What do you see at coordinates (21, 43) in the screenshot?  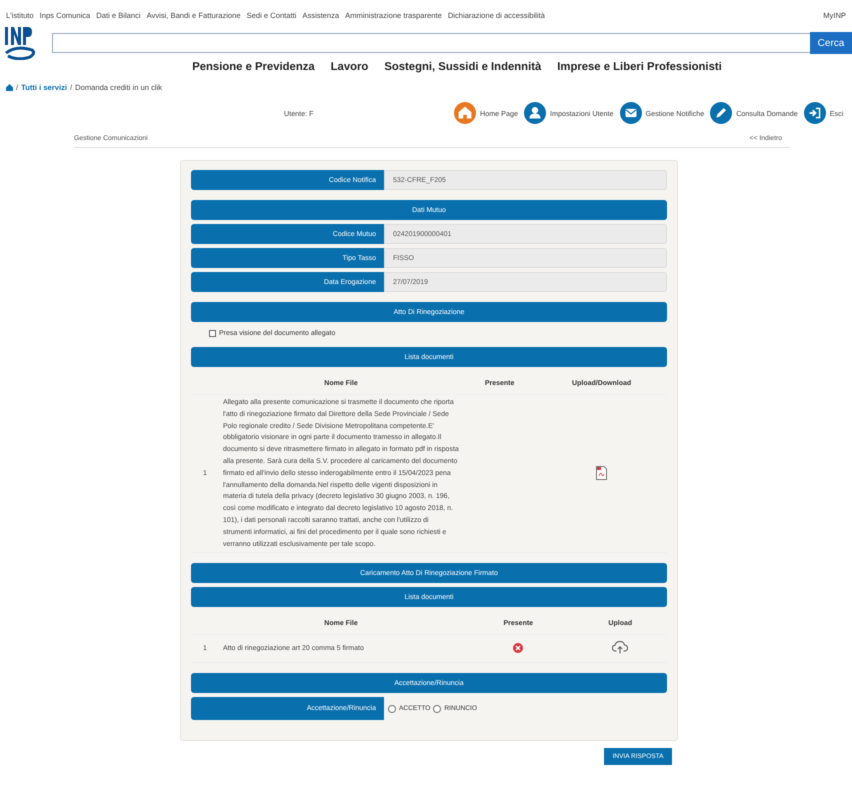 I see `logo-icon` at bounding box center [21, 43].